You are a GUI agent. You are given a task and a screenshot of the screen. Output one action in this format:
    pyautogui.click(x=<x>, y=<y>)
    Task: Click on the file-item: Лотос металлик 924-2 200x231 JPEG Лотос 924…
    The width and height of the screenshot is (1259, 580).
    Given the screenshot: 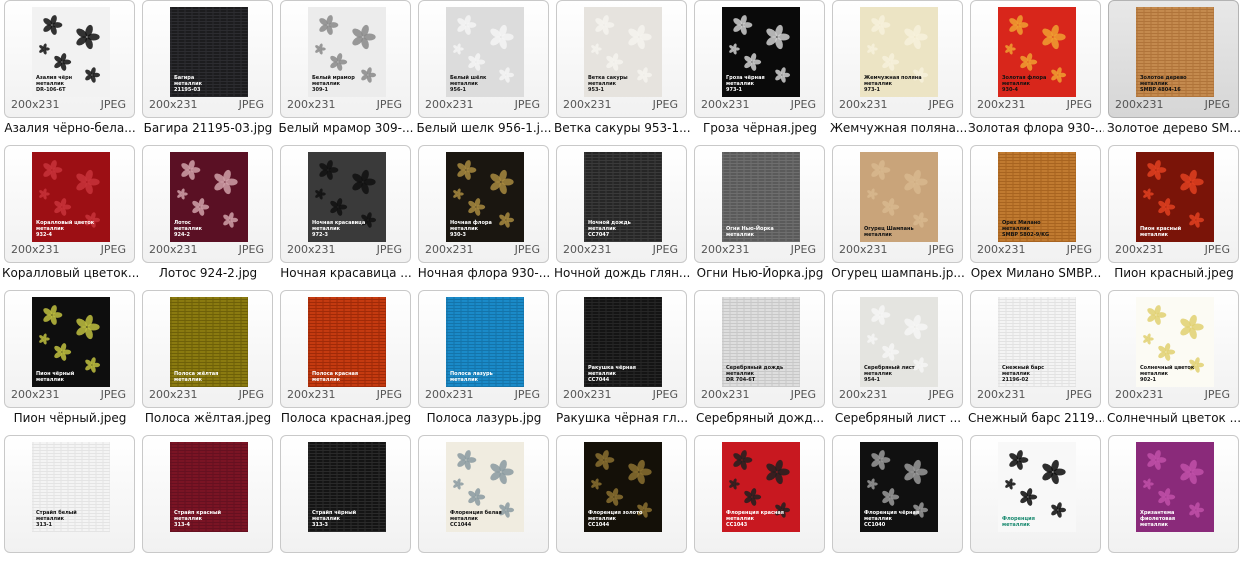 What is the action you would take?
    pyautogui.click(x=209, y=217)
    